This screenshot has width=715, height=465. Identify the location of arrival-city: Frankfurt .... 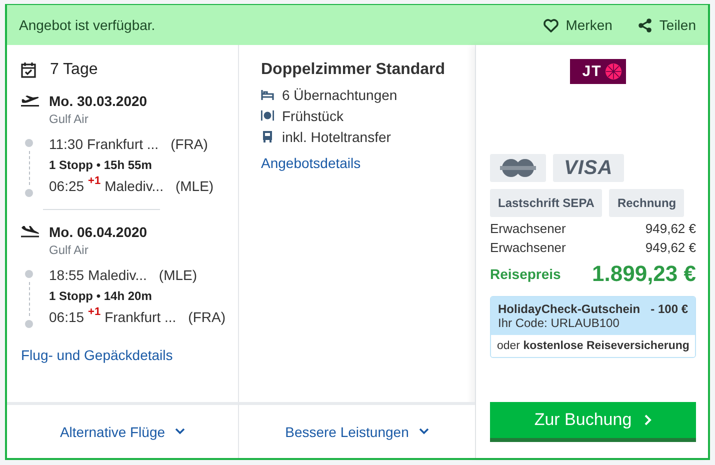
(140, 317).